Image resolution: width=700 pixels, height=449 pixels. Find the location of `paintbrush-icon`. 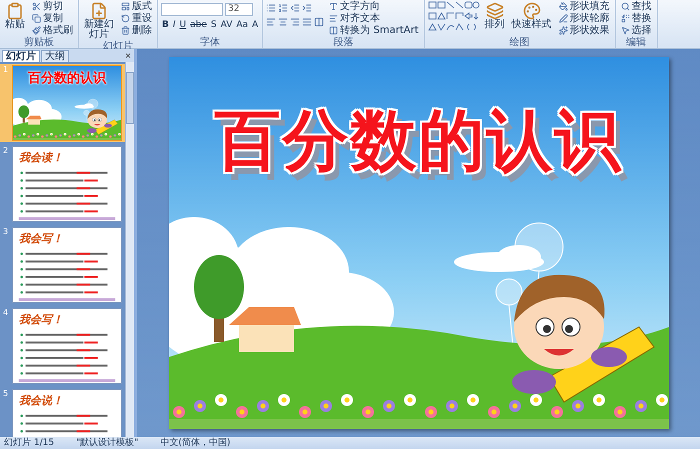

paintbrush-icon is located at coordinates (36, 30).